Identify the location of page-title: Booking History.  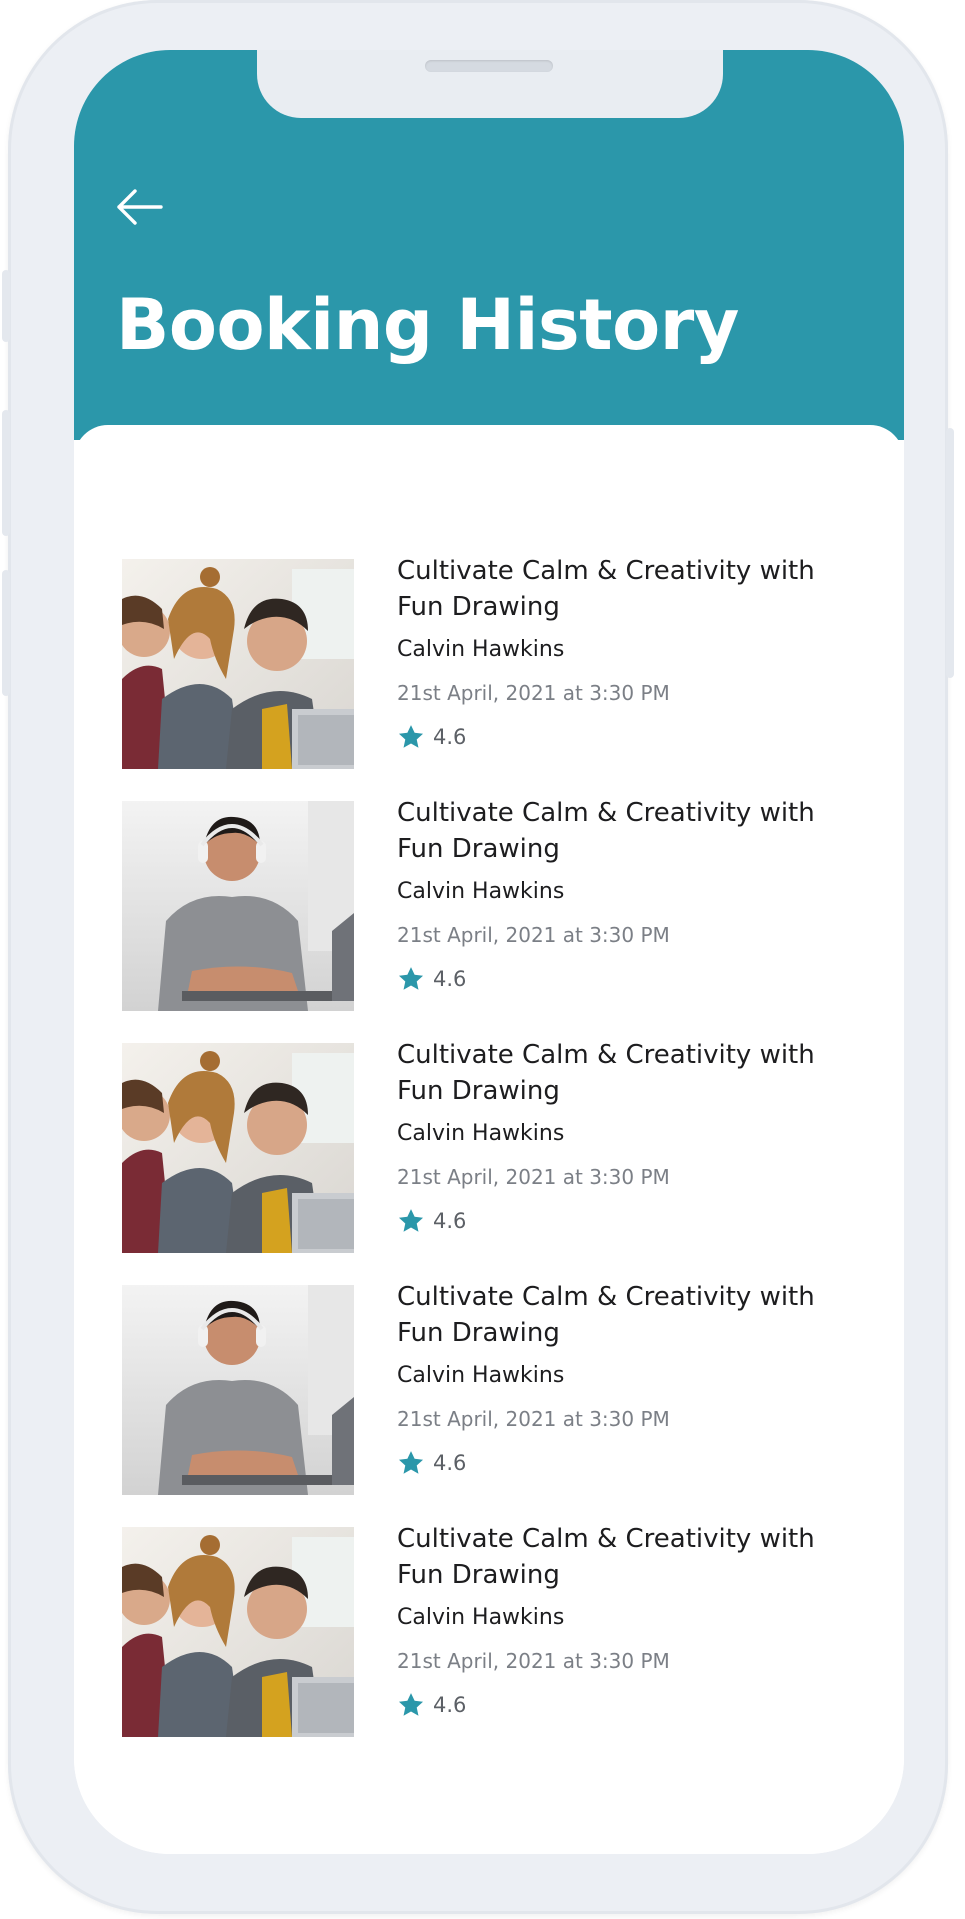
(427, 325).